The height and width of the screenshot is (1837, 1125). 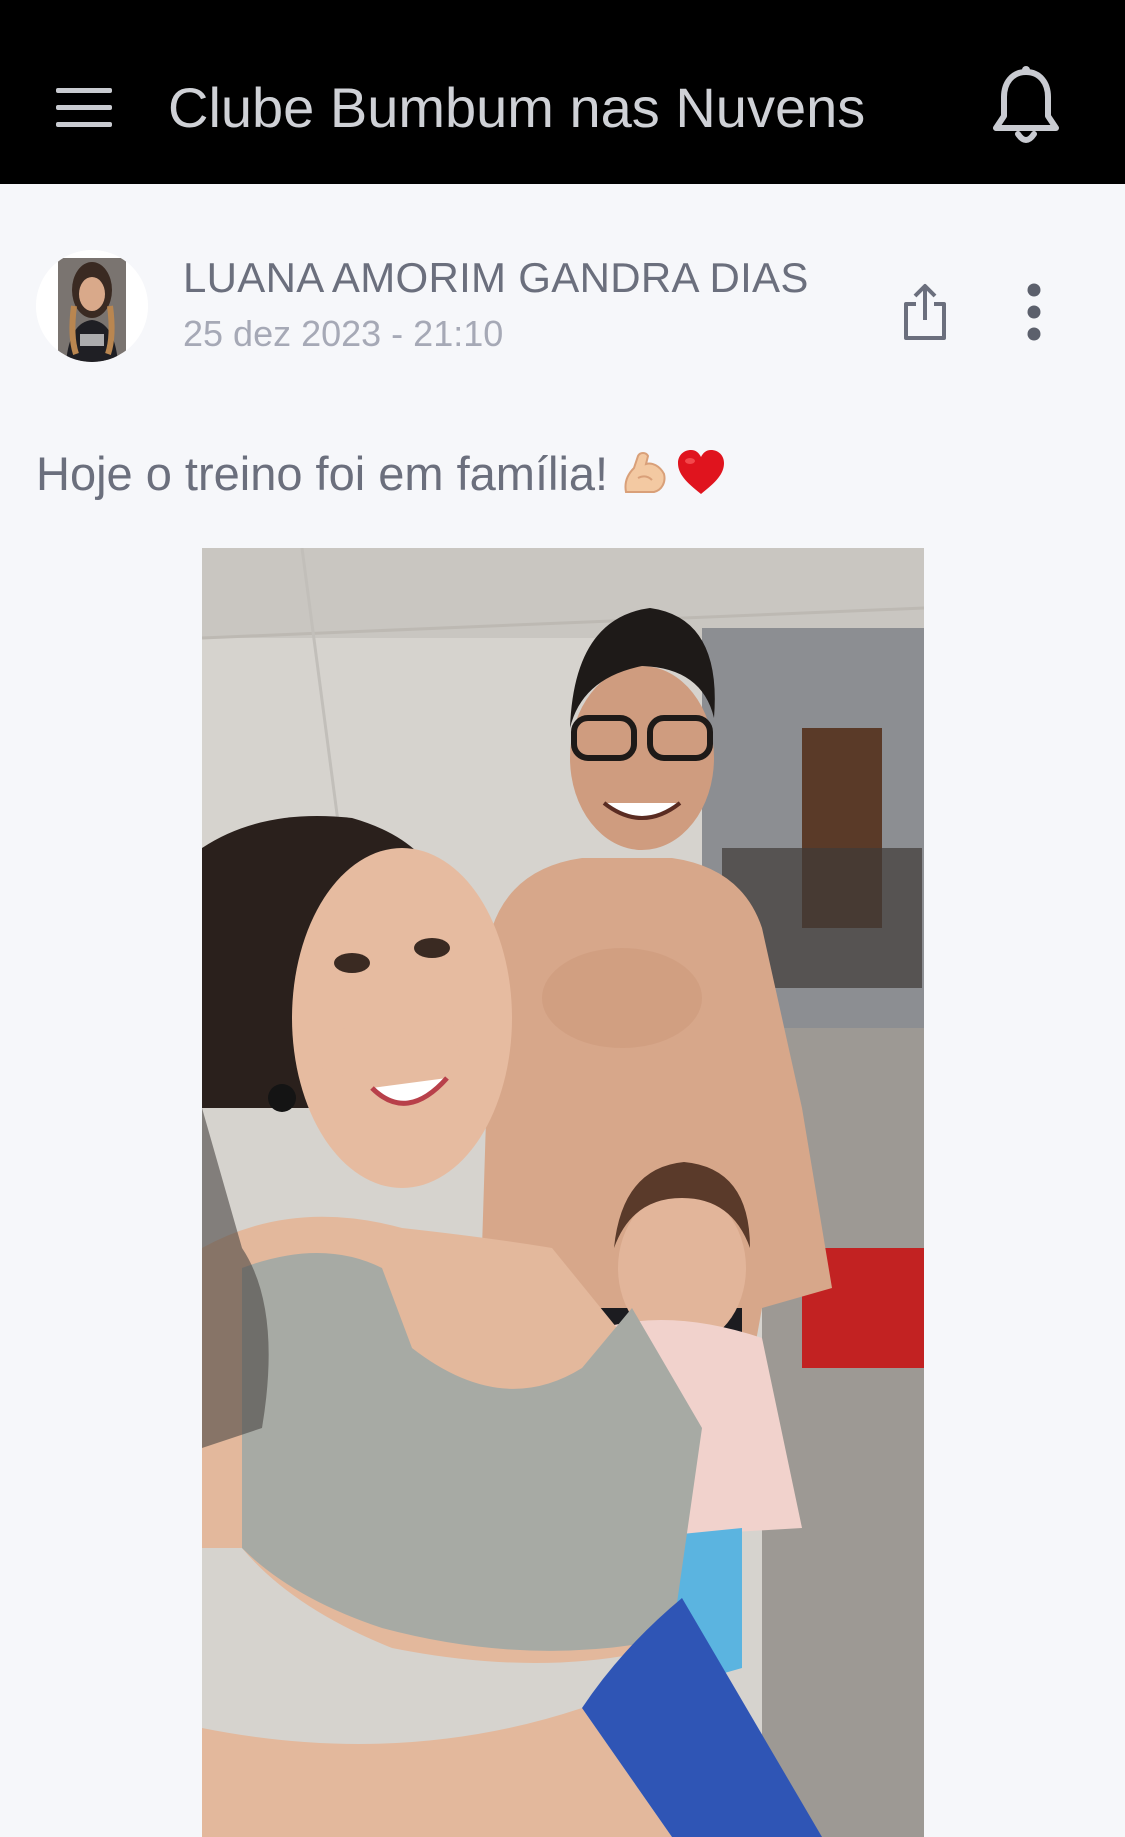 What do you see at coordinates (496, 278) in the screenshot?
I see `author-name: LUANA AMORIM GANDRA DIAS` at bounding box center [496, 278].